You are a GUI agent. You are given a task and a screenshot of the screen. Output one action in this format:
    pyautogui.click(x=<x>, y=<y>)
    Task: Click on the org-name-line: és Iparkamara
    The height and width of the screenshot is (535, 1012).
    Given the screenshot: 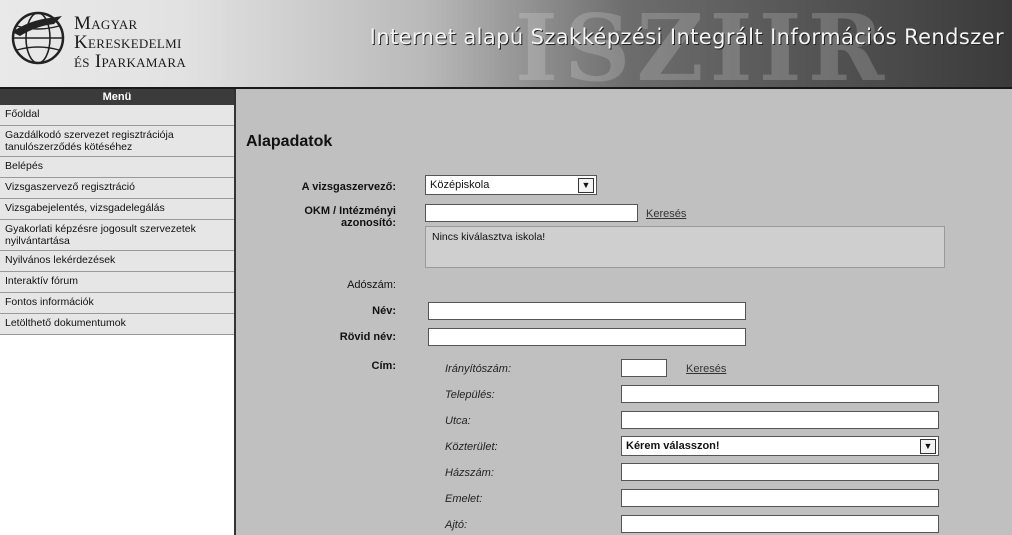 What is the action you would take?
    pyautogui.click(x=130, y=61)
    